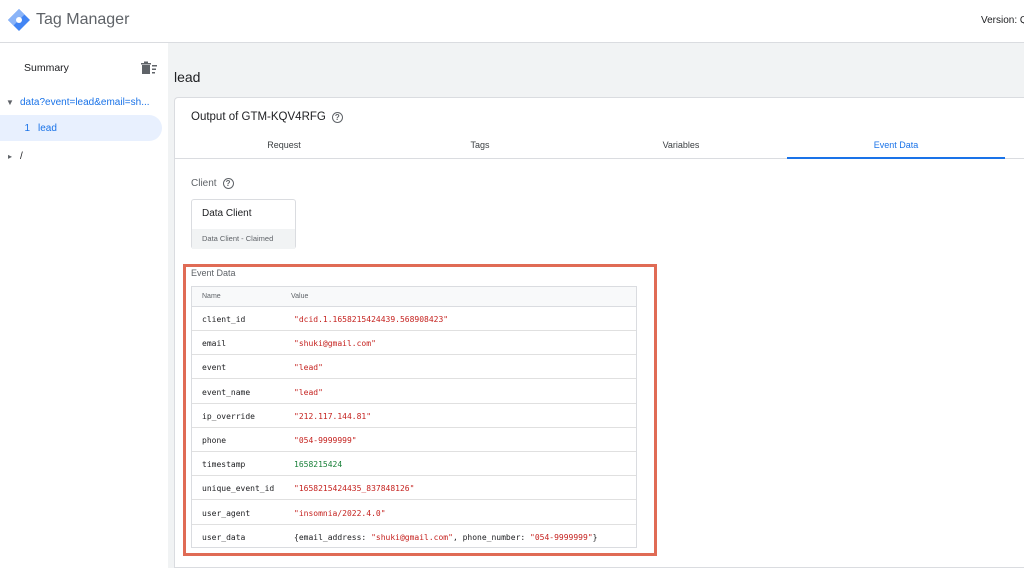  What do you see at coordinates (19, 20) in the screenshot?
I see `tag-manager-logo-icon` at bounding box center [19, 20].